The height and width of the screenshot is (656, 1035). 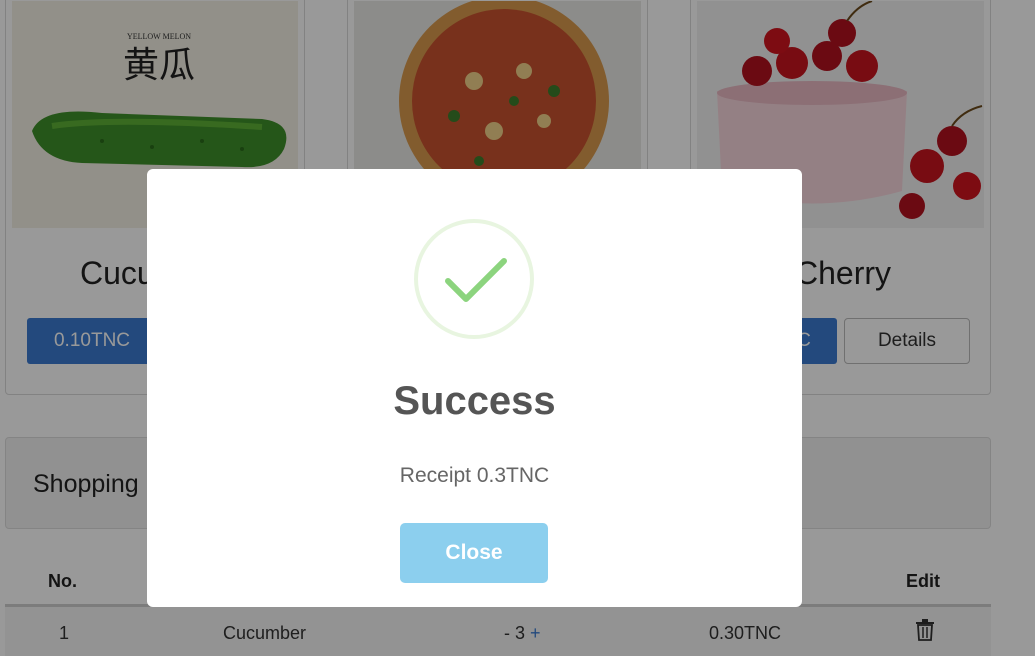 What do you see at coordinates (474, 279) in the screenshot?
I see `success-check-icon` at bounding box center [474, 279].